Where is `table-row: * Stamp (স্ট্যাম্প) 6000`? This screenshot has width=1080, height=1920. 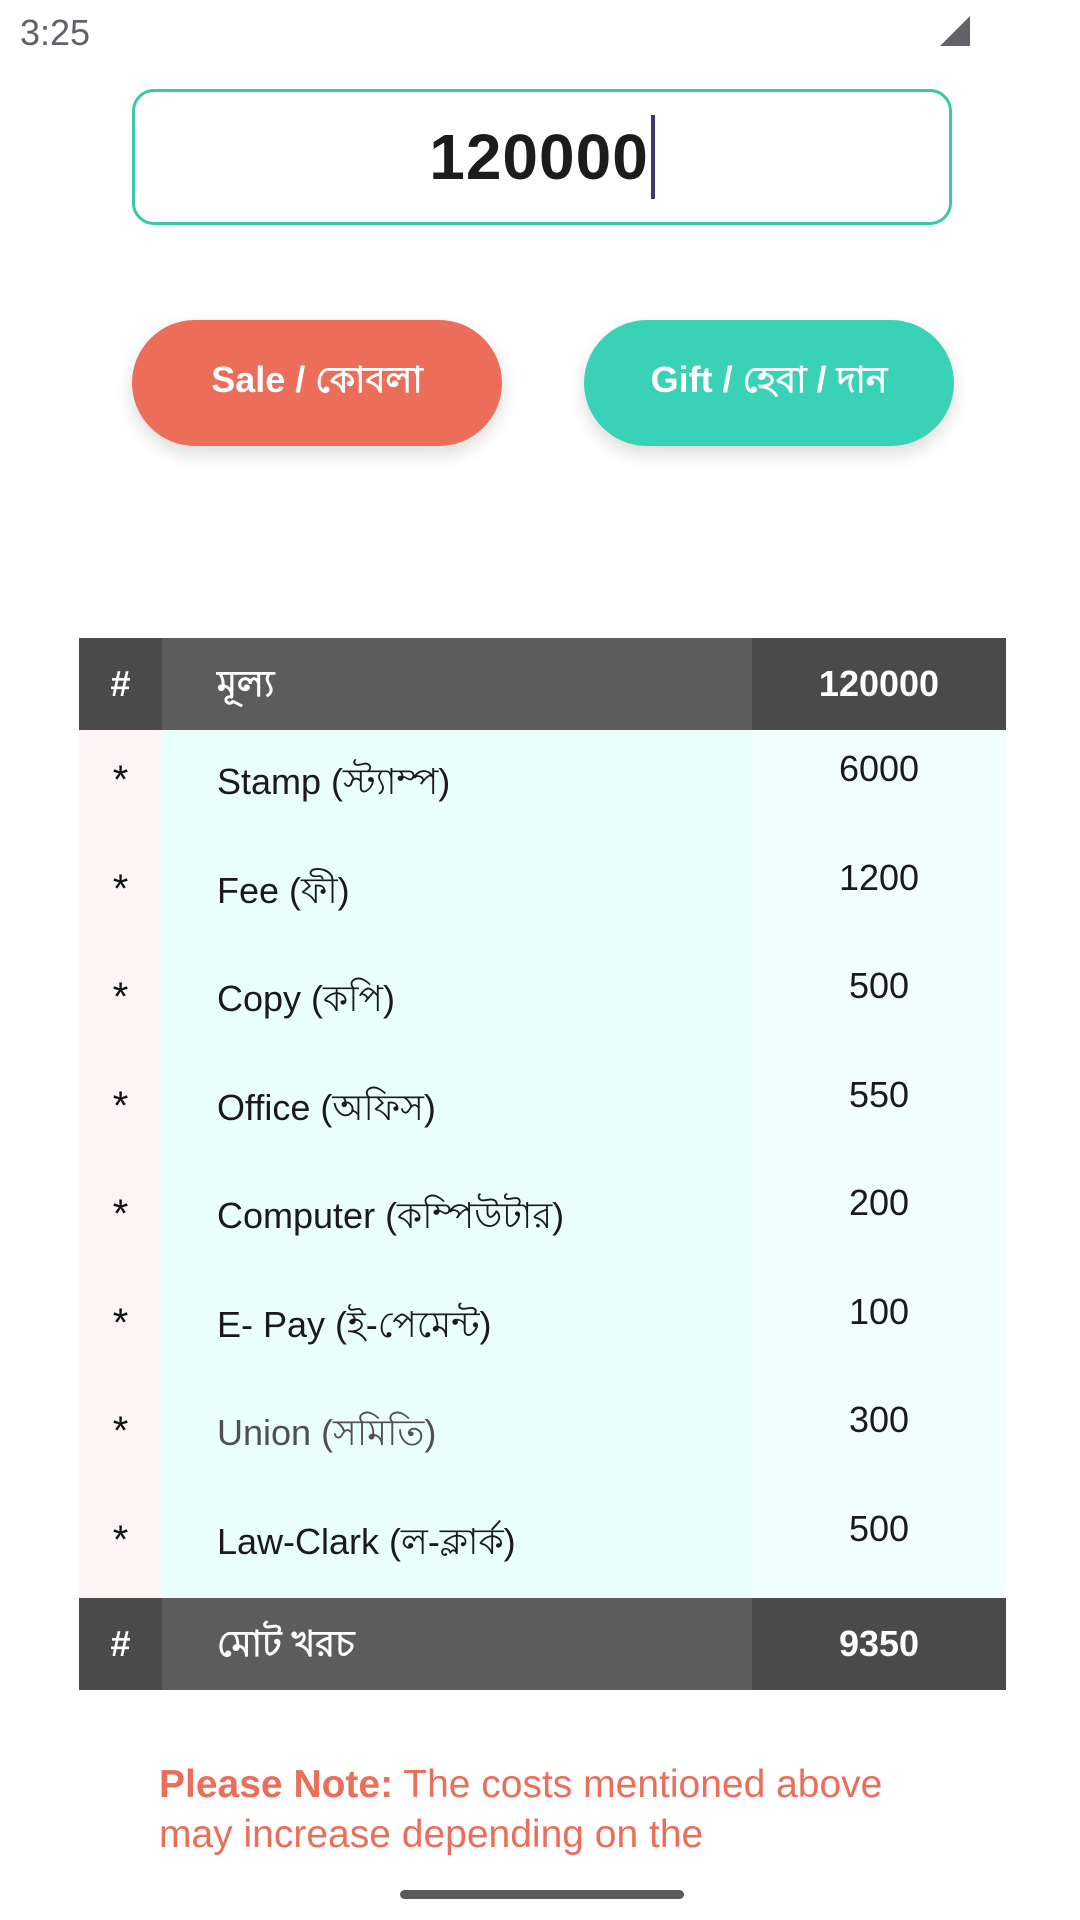
table-row: * Stamp (স্ট্যাম্প) 6000 is located at coordinates (542, 784).